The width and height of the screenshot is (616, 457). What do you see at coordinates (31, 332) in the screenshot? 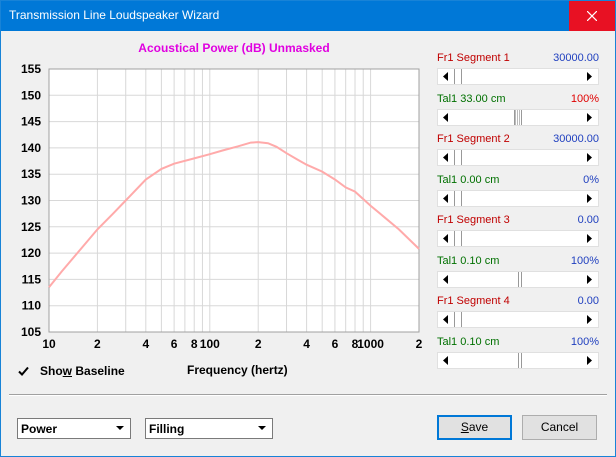
I see `y-tick-label: 105` at bounding box center [31, 332].